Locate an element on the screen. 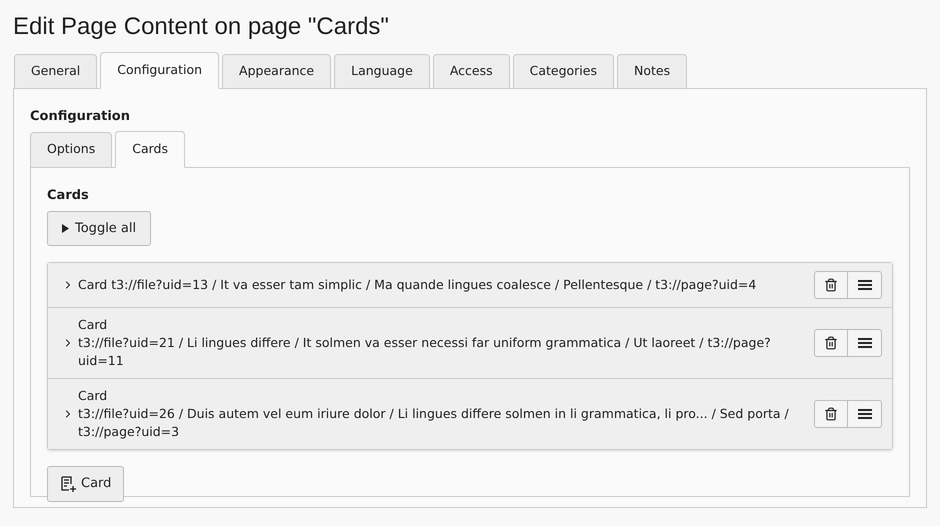 The image size is (940, 526). tab: Cards is located at coordinates (150, 149).